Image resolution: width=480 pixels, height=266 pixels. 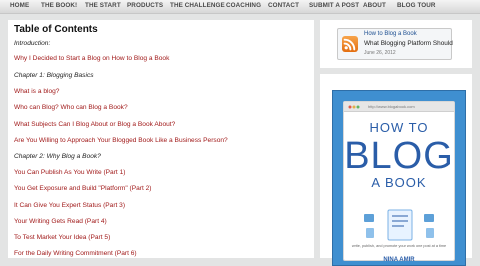 What do you see at coordinates (399, 127) in the screenshot?
I see `book-title-line1: HOW TO` at bounding box center [399, 127].